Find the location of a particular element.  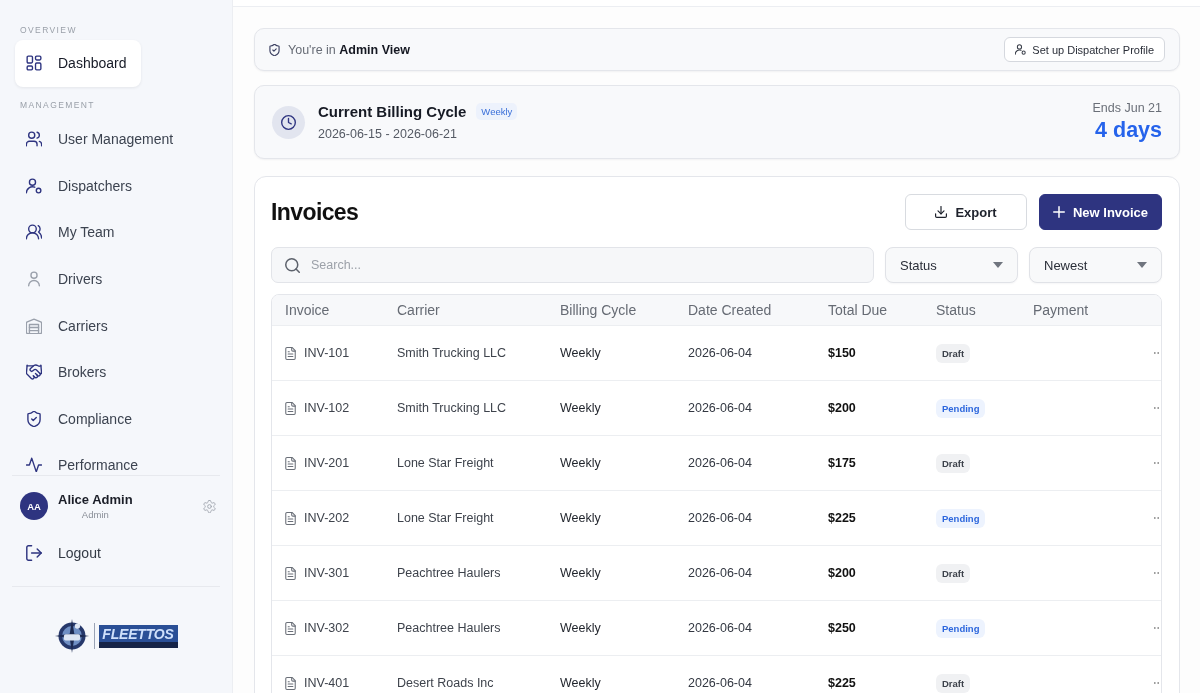

nav-item: My Team is located at coordinates (72, 232).